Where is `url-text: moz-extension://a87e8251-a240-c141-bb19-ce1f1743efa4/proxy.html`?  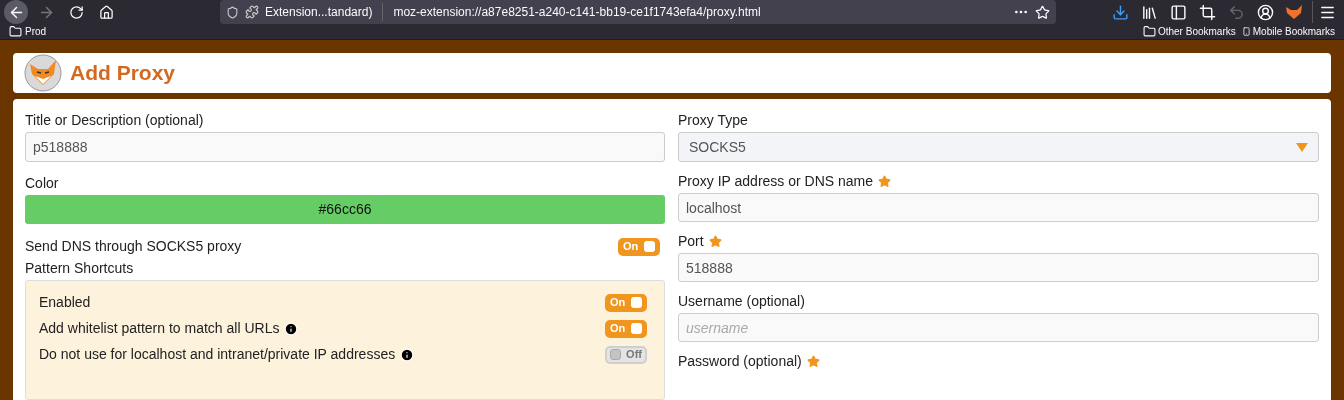
url-text: moz-extension://a87e8251-a240-c141-bb19-ce1f1743efa4/proxy.html is located at coordinates (577, 12).